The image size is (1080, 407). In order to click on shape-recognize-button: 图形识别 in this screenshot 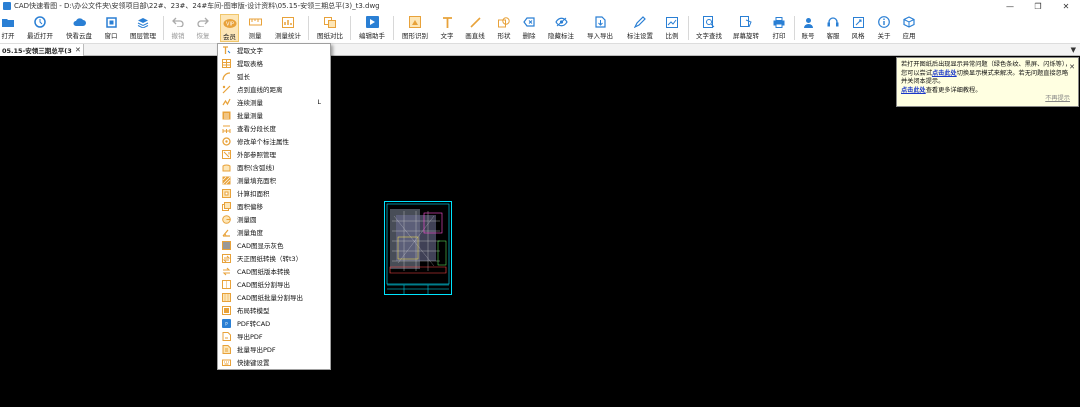, I will do `click(415, 28)`.